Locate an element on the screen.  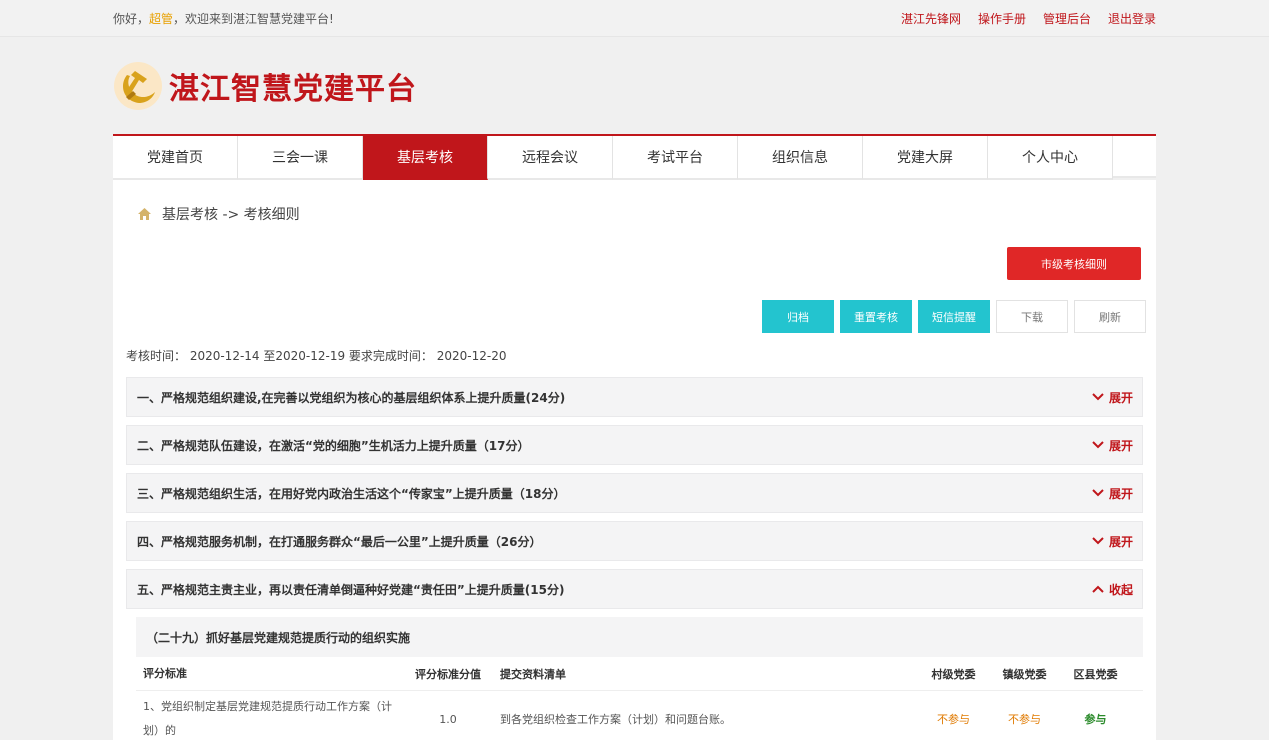
nav-item-three-meetings: 三会一课 is located at coordinates (300, 158).